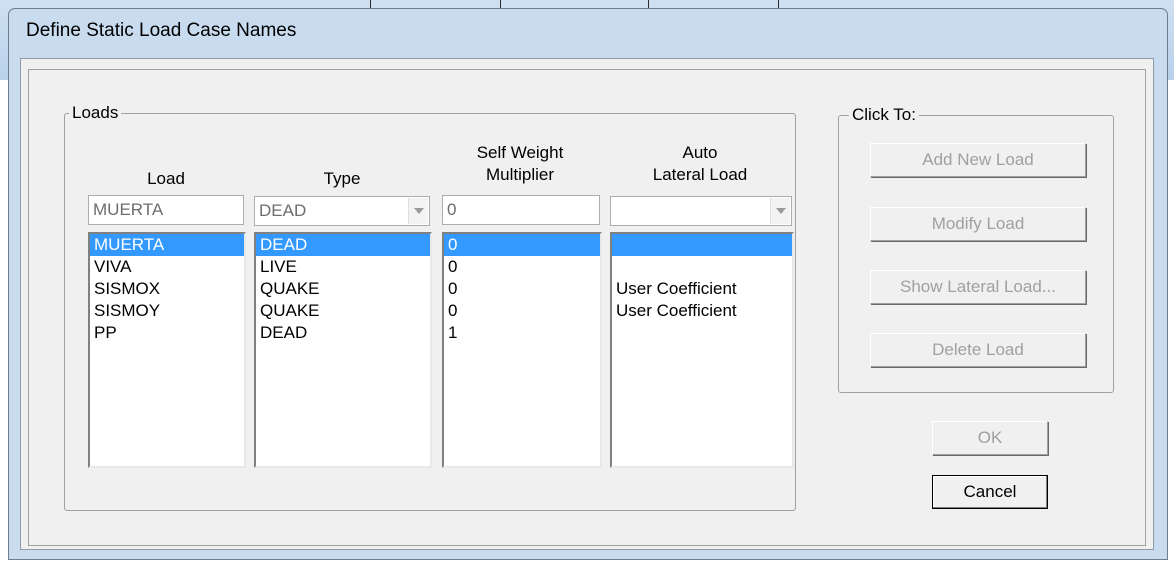 This screenshot has width=1174, height=565. What do you see at coordinates (343, 350) in the screenshot?
I see `load-type-list: DEAD LIVE QUAKE QUAKE DEAD` at bounding box center [343, 350].